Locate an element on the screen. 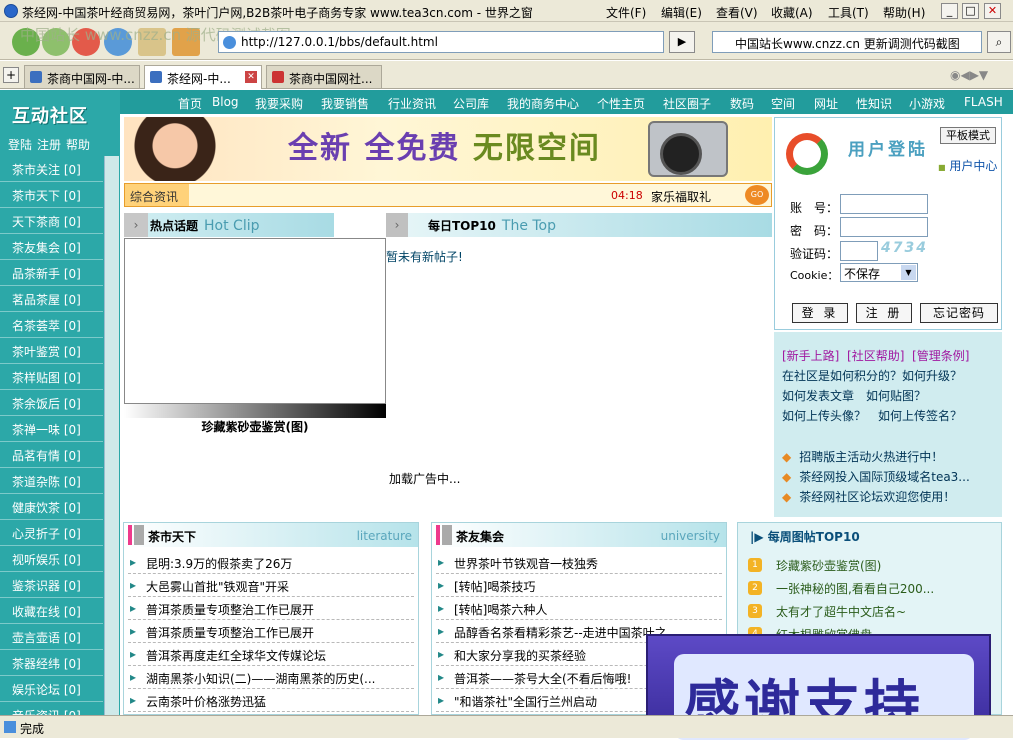 The height and width of the screenshot is (743, 1013). sidebar-item: 茶市关注 [0] is located at coordinates (51, 169).